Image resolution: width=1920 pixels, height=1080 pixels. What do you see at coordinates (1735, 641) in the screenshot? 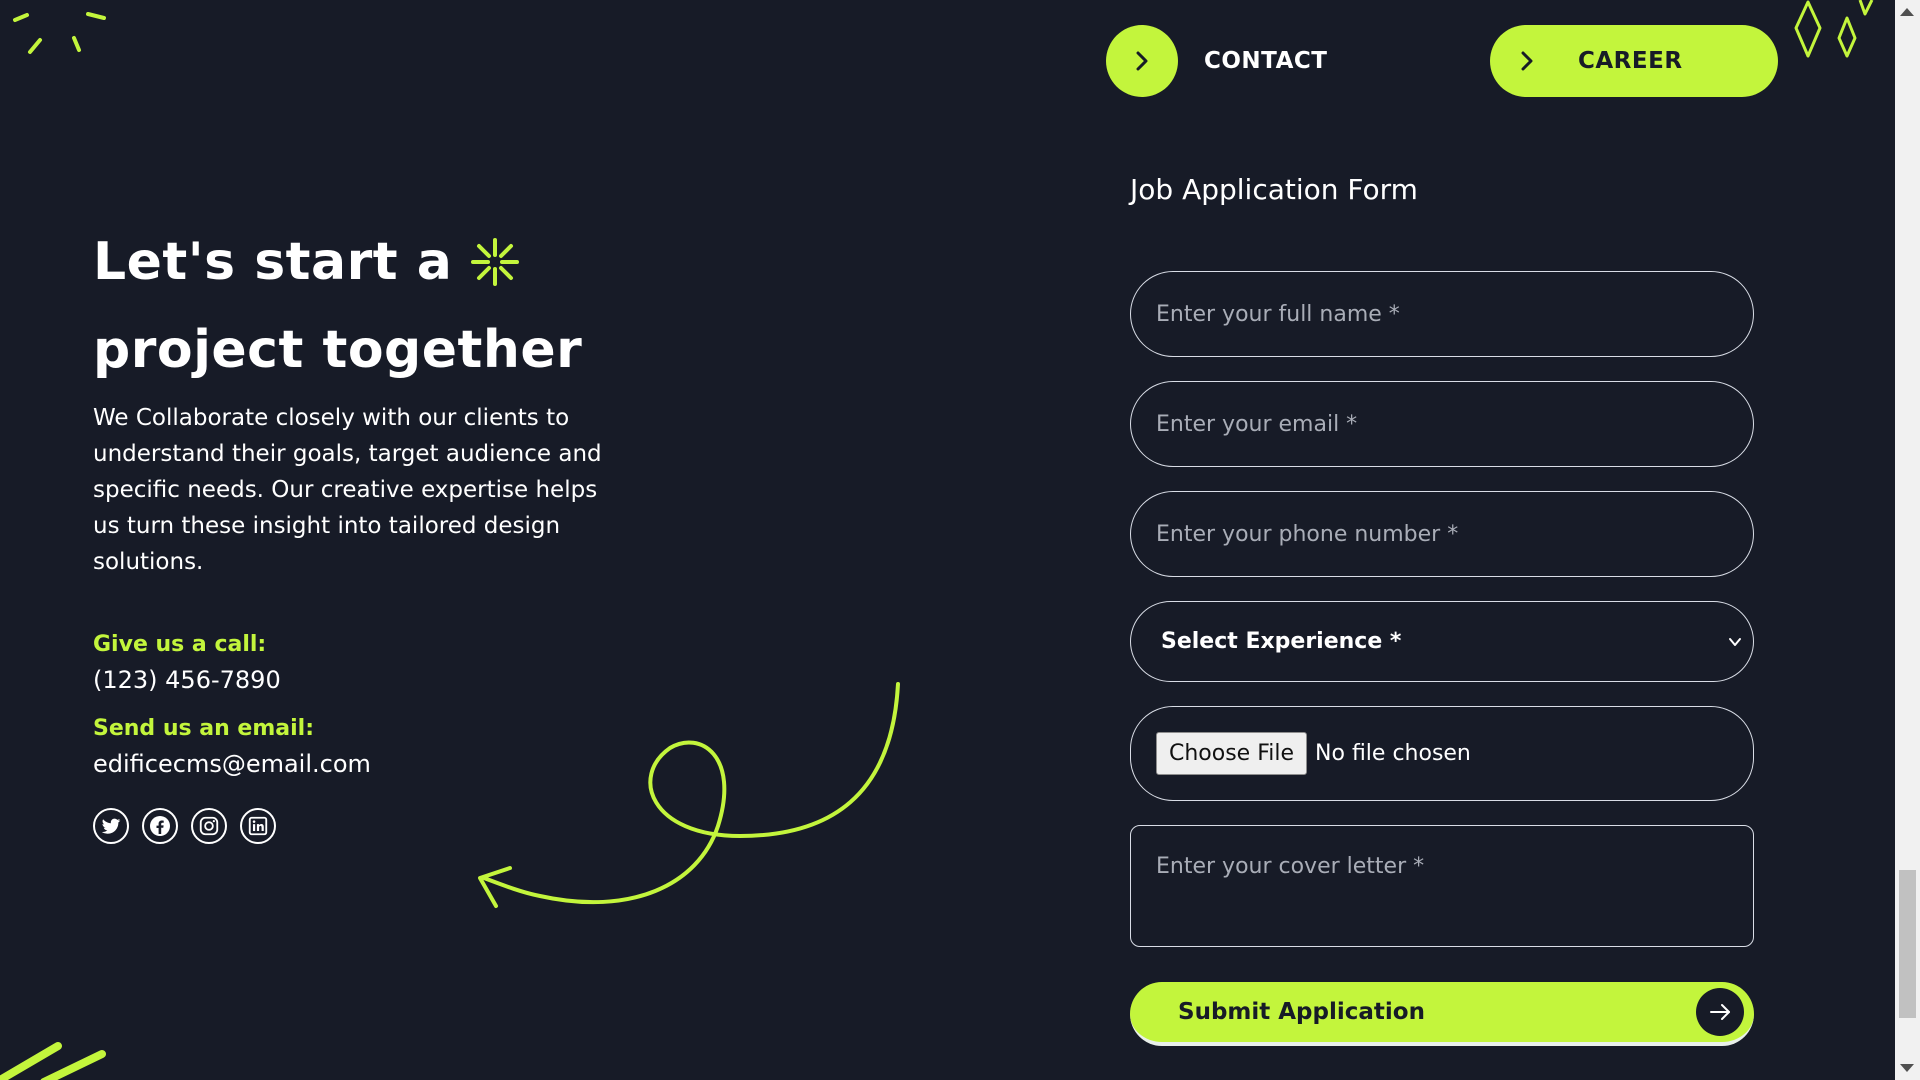
I see `chevron-down-icon` at bounding box center [1735, 641].